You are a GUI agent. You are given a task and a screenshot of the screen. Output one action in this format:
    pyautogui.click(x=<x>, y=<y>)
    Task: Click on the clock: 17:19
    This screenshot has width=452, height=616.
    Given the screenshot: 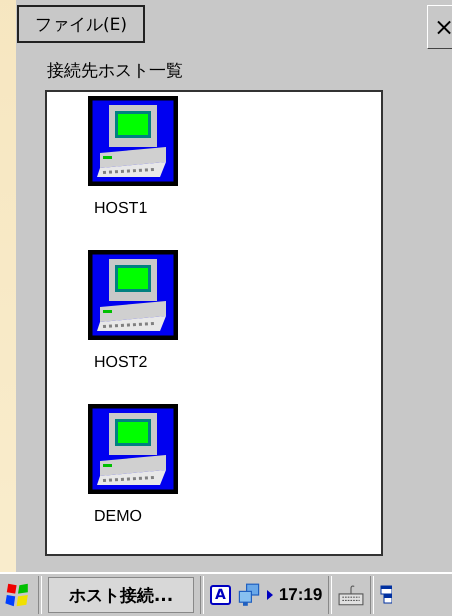 What is the action you would take?
    pyautogui.click(x=300, y=595)
    